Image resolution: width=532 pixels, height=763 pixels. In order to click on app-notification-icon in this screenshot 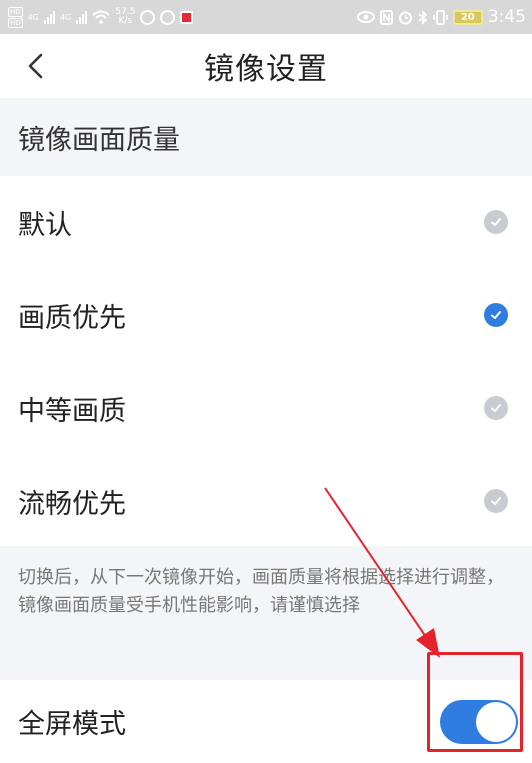, I will do `click(148, 17)`.